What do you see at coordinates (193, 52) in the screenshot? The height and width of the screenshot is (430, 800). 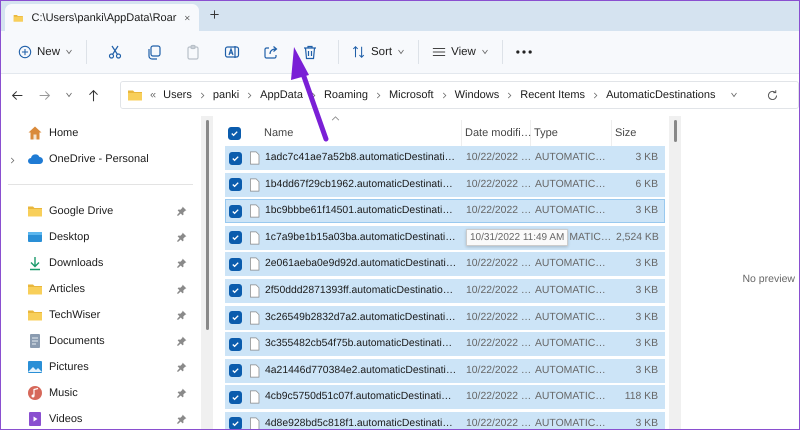 I see `clipboard-icon` at bounding box center [193, 52].